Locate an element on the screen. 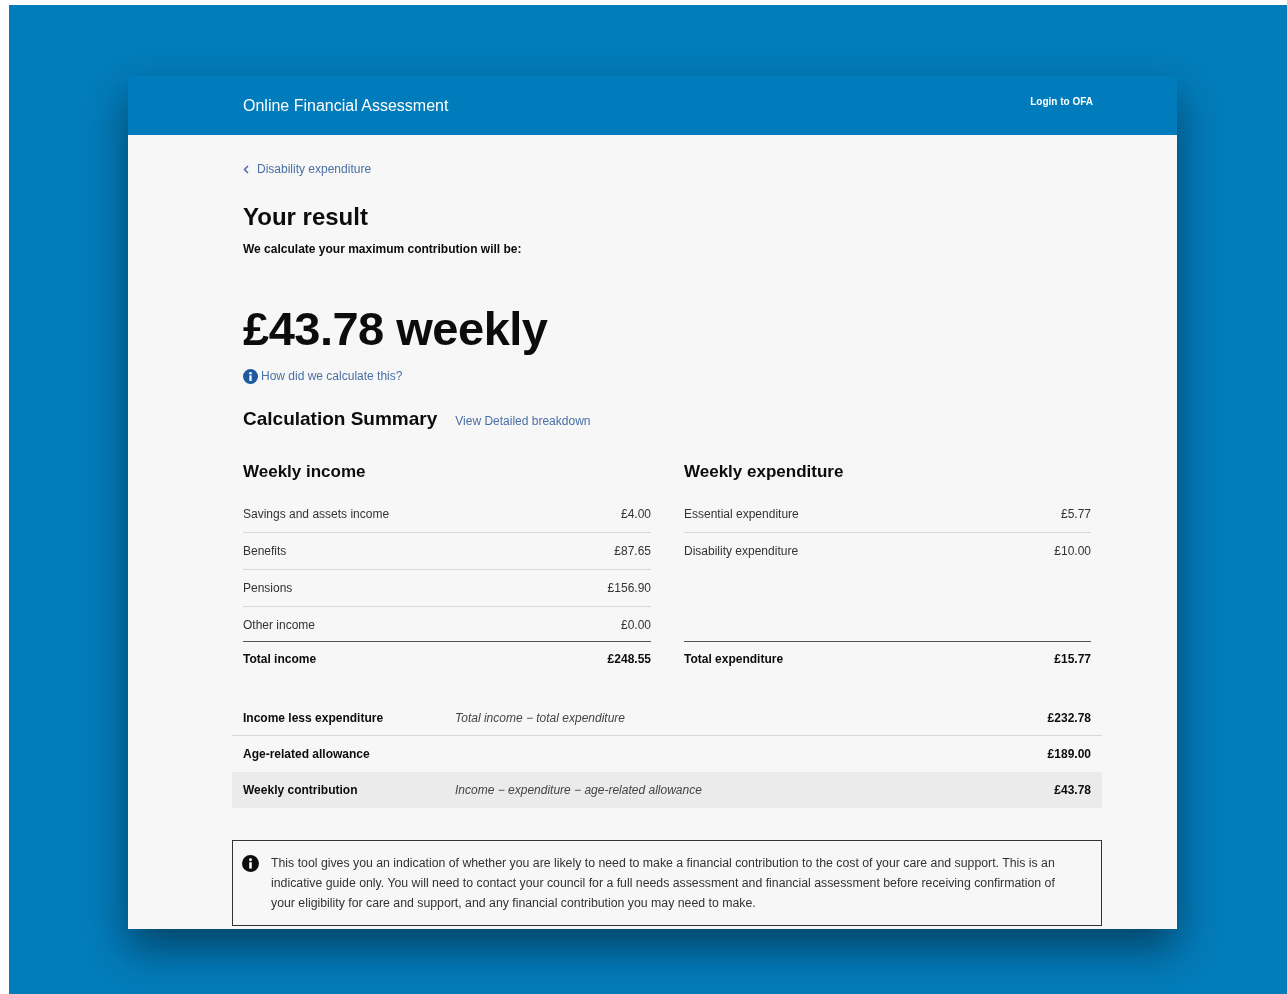 Image resolution: width=1287 pixels, height=994 pixels. section-heading: Calculation Summary is located at coordinates (340, 418).